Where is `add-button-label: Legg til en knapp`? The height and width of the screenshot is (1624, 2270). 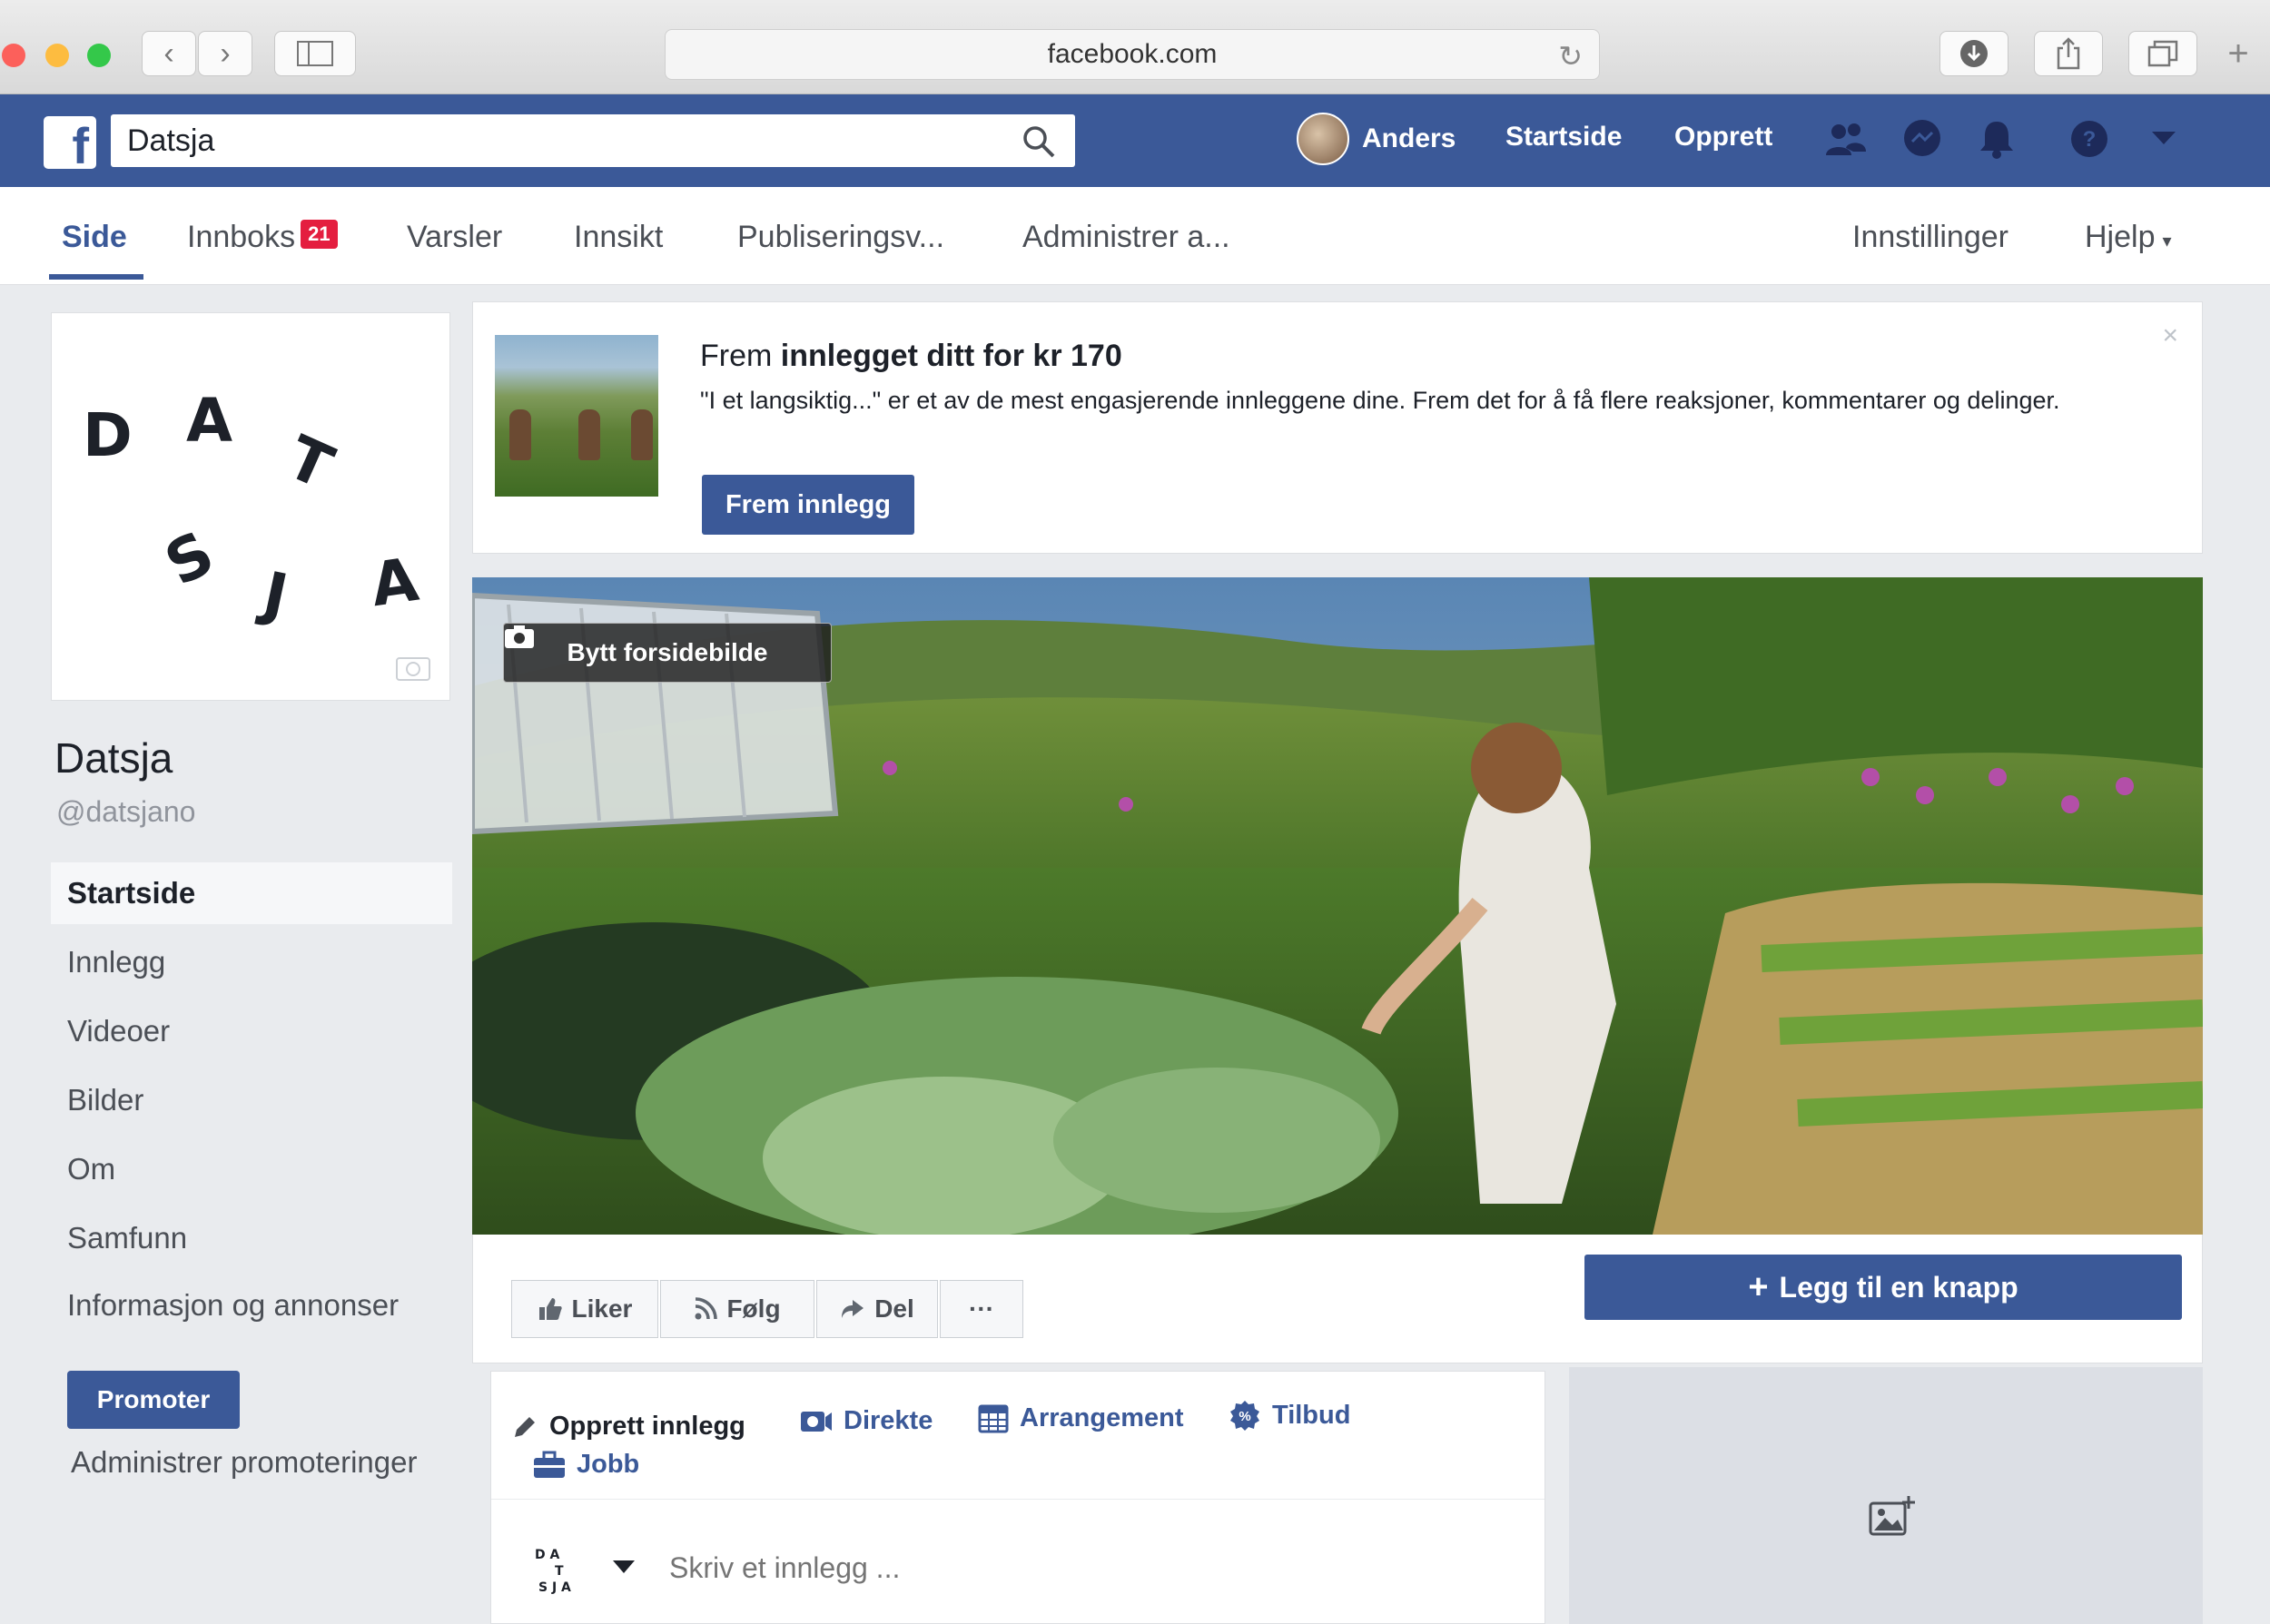
add-button-label: Legg til en knapp is located at coordinates (1898, 1287).